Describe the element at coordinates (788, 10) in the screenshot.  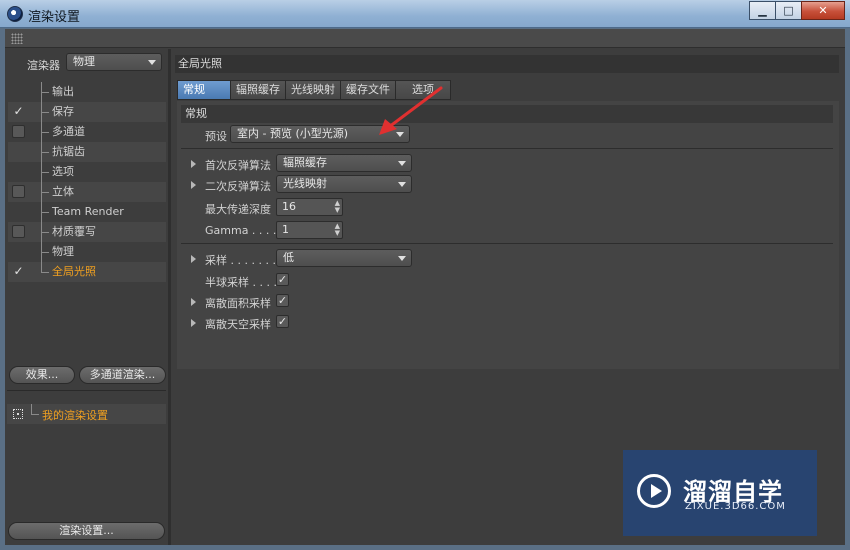
I see `maximize-button: □` at that location.